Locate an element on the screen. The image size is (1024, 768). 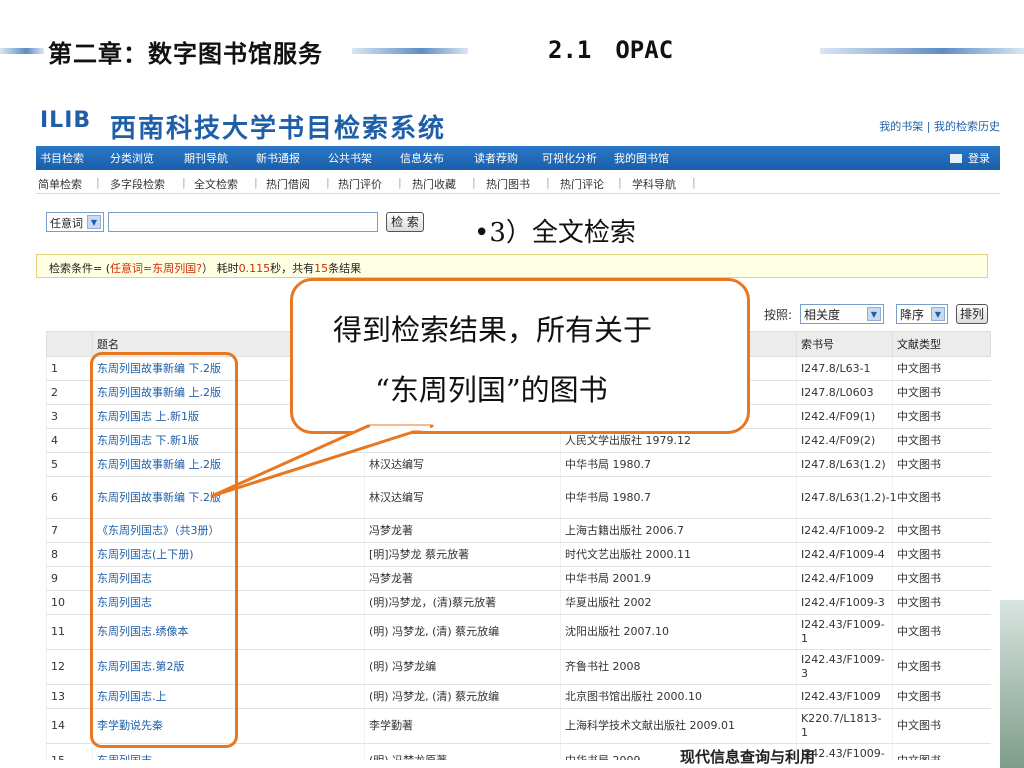
slide-section-title: 2.1 OPAC is located at coordinates (611, 50).